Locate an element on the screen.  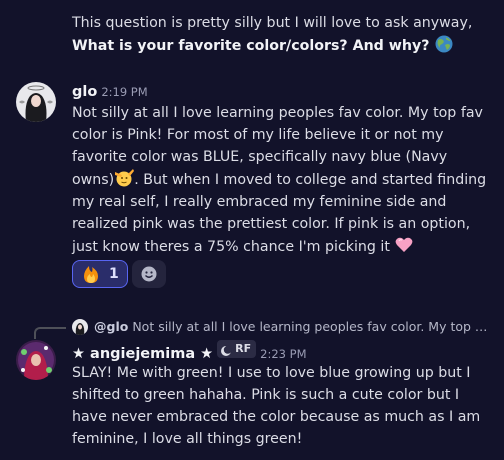
server-tag: RF is located at coordinates (237, 349).